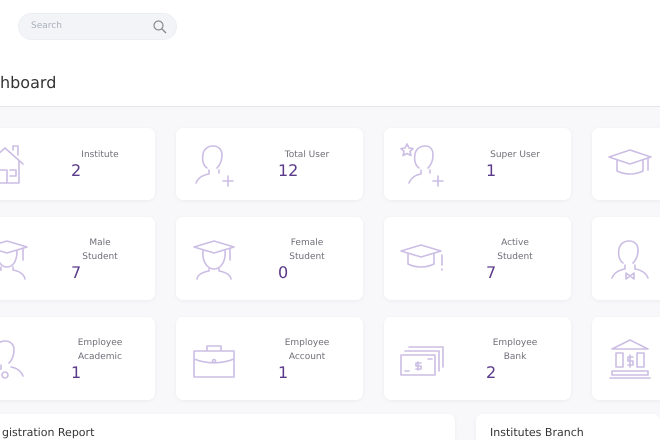  Describe the element at coordinates (97, 26) in the screenshot. I see `search-field: Search` at that location.